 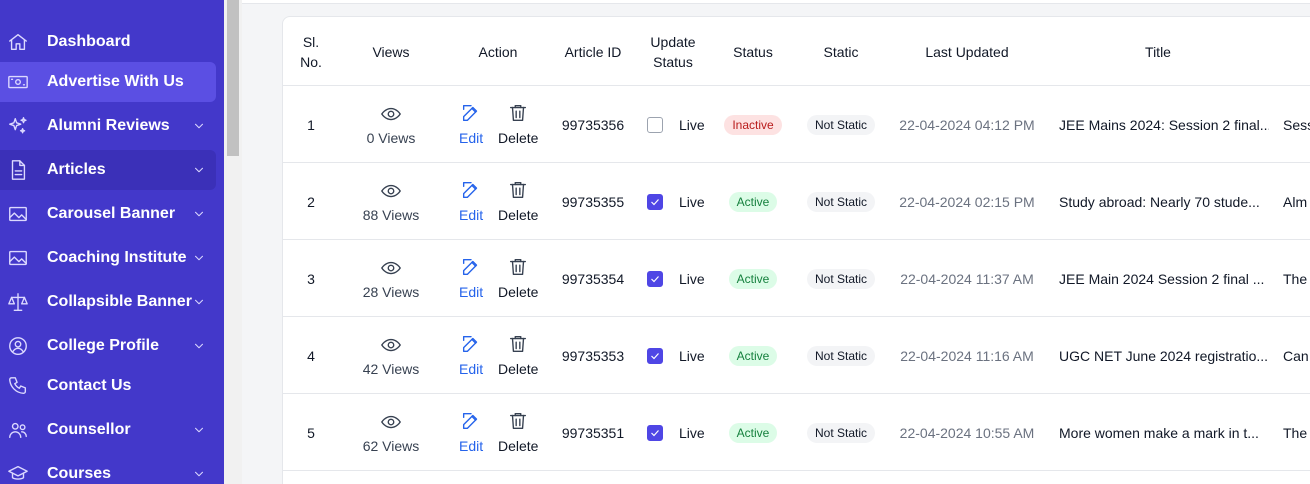 I want to click on users-icon, so click(x=18, y=430).